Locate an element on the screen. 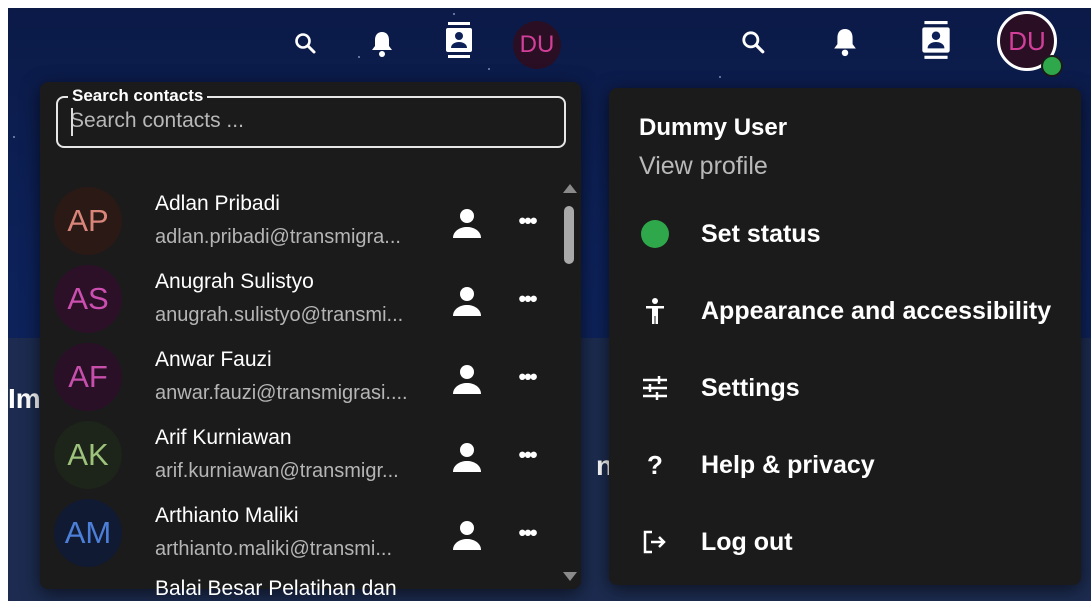  search-contacts-input is located at coordinates (305, 121).